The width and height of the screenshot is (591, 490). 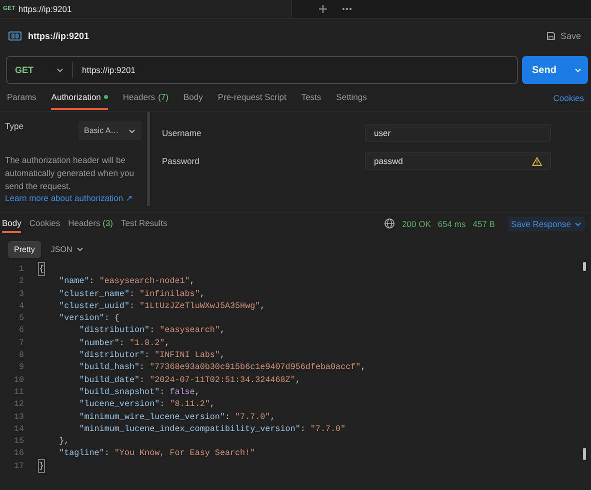 I want to click on response-size: 457 B, so click(x=483, y=223).